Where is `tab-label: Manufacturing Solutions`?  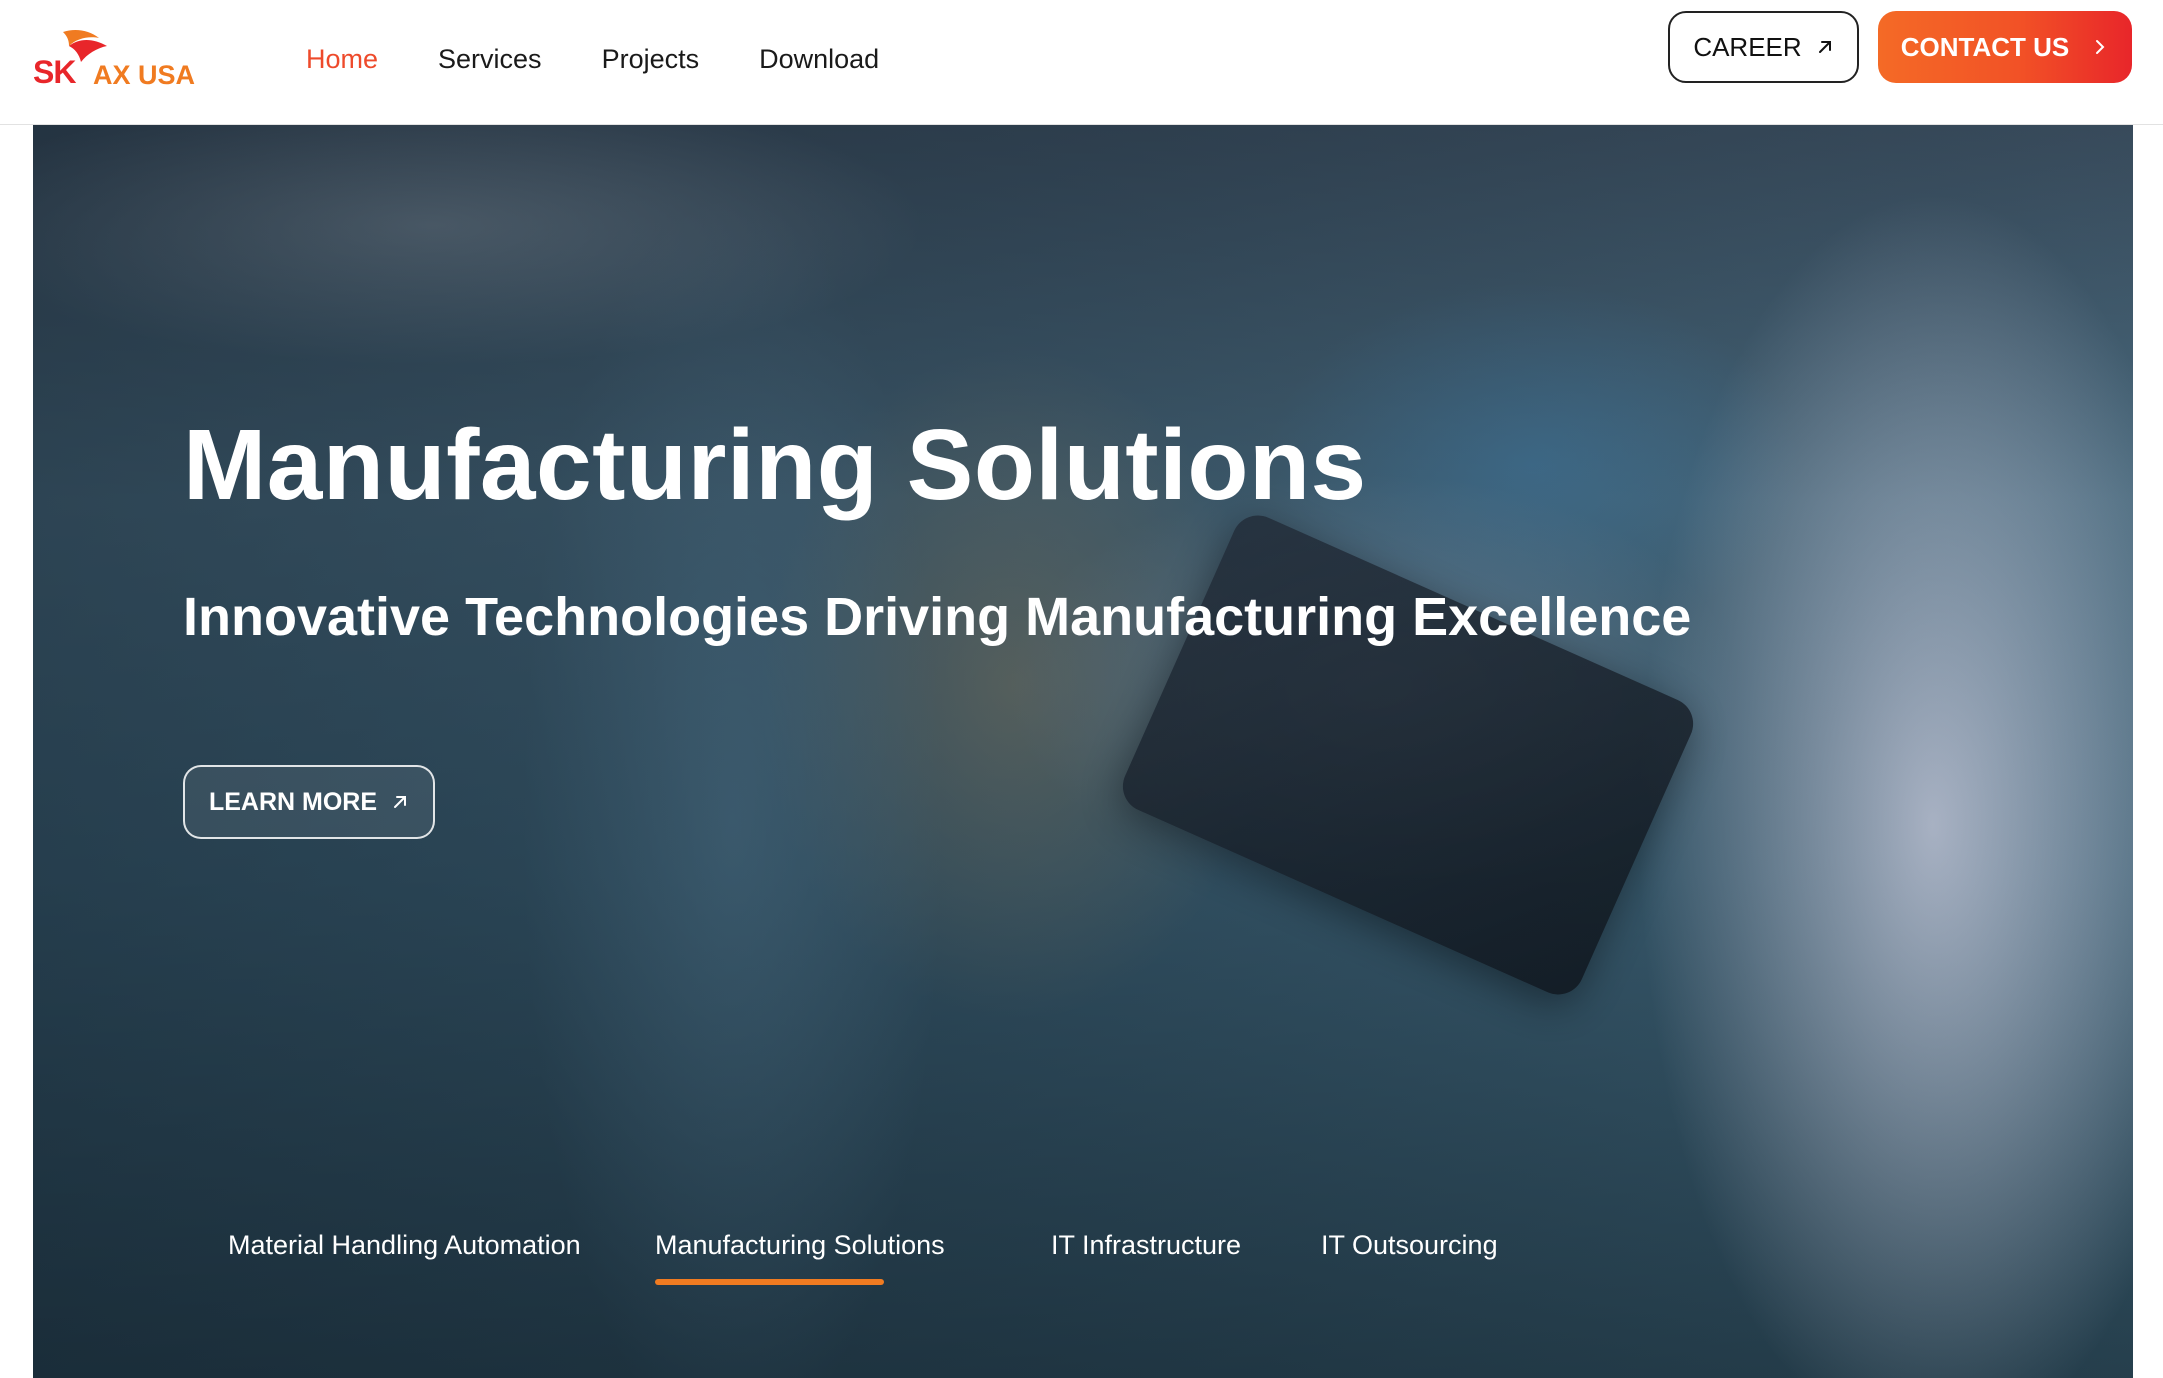 tab-label: Manufacturing Solutions is located at coordinates (800, 1245).